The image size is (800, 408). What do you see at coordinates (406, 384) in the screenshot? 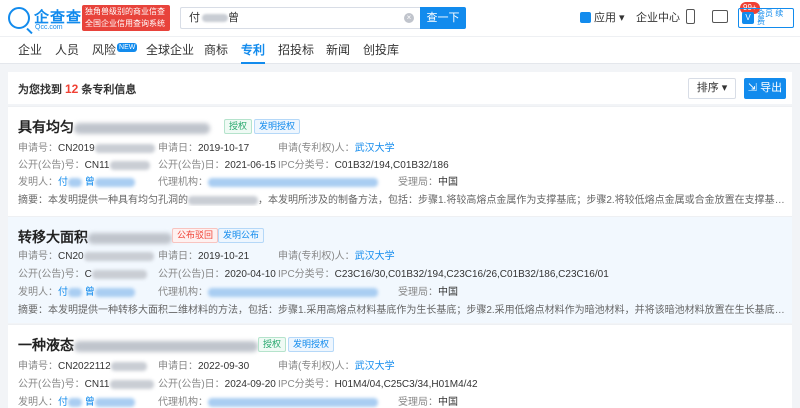
I see `ipc-codes: H01M4/04,C25C3/34,H01M4/42` at bounding box center [406, 384].